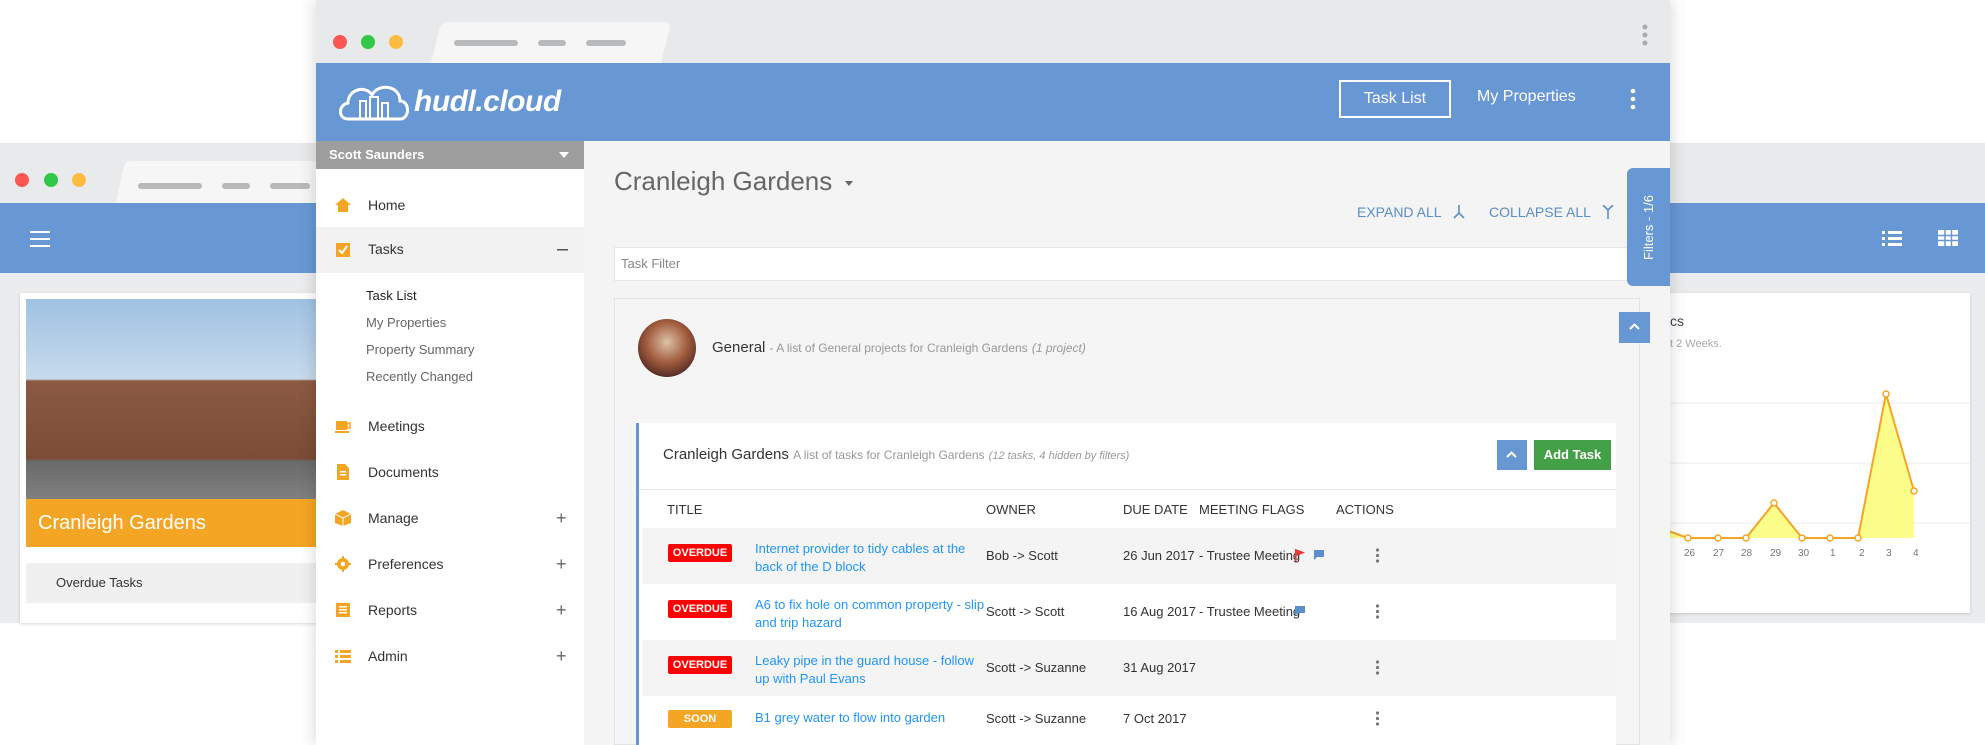  What do you see at coordinates (391, 295) in the screenshot?
I see `sidebar-subitem-task-list: Task List` at bounding box center [391, 295].